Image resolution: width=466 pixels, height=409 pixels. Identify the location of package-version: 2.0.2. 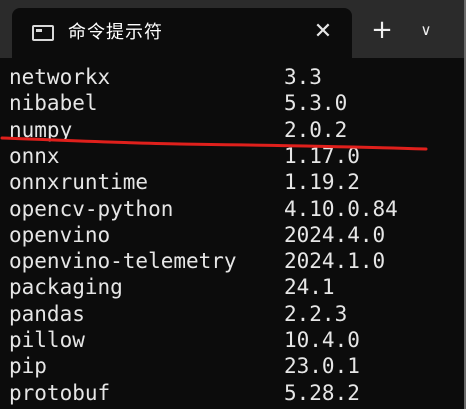
(316, 129).